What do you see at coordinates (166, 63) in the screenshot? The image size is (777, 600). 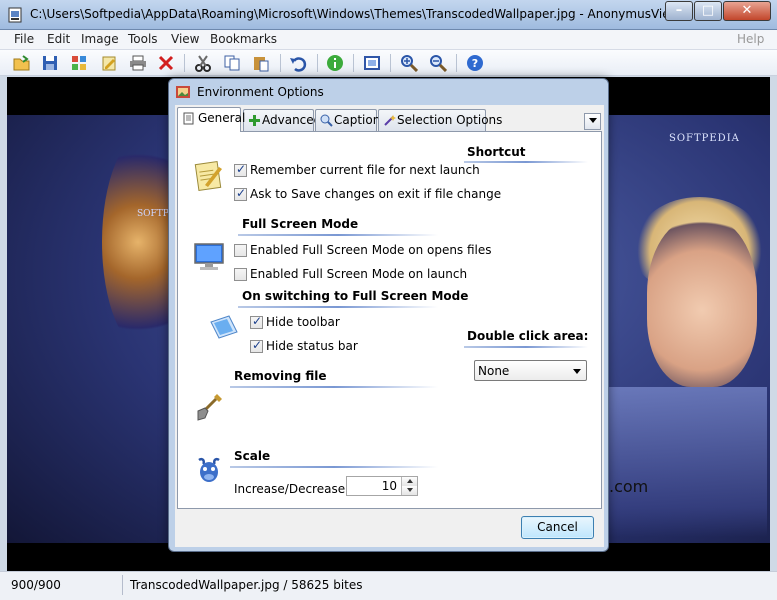 I see `delete-icon` at bounding box center [166, 63].